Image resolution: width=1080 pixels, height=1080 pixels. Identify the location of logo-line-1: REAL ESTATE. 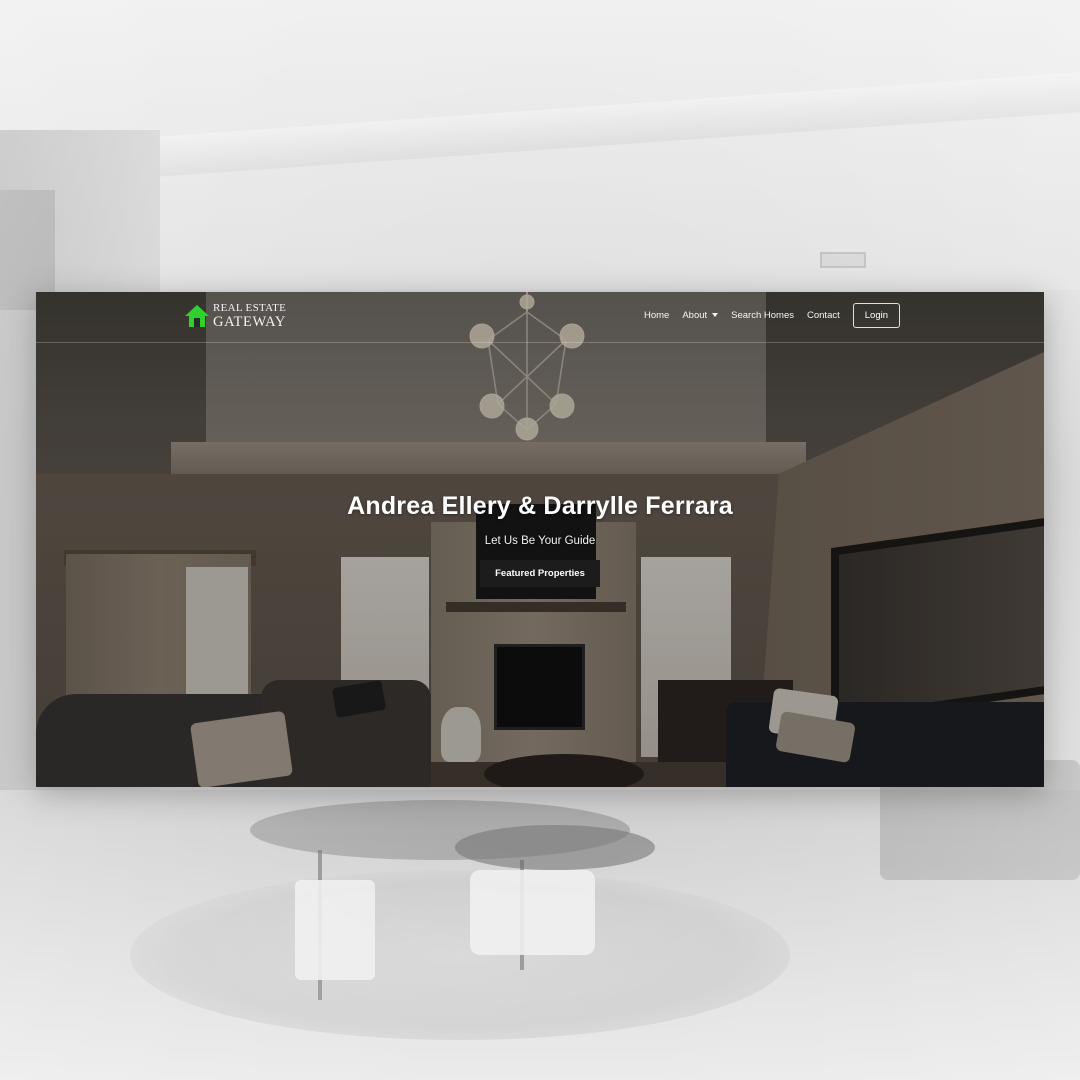
(250, 307).